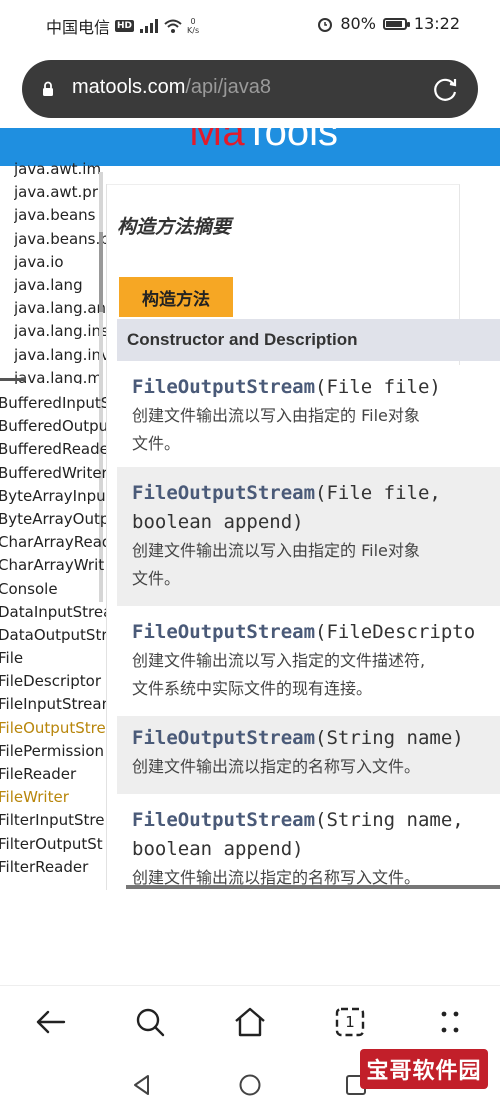 The height and width of the screenshot is (1111, 500). Describe the element at coordinates (53, 542) in the screenshot. I see `class-item: CharArrayRead` at that location.